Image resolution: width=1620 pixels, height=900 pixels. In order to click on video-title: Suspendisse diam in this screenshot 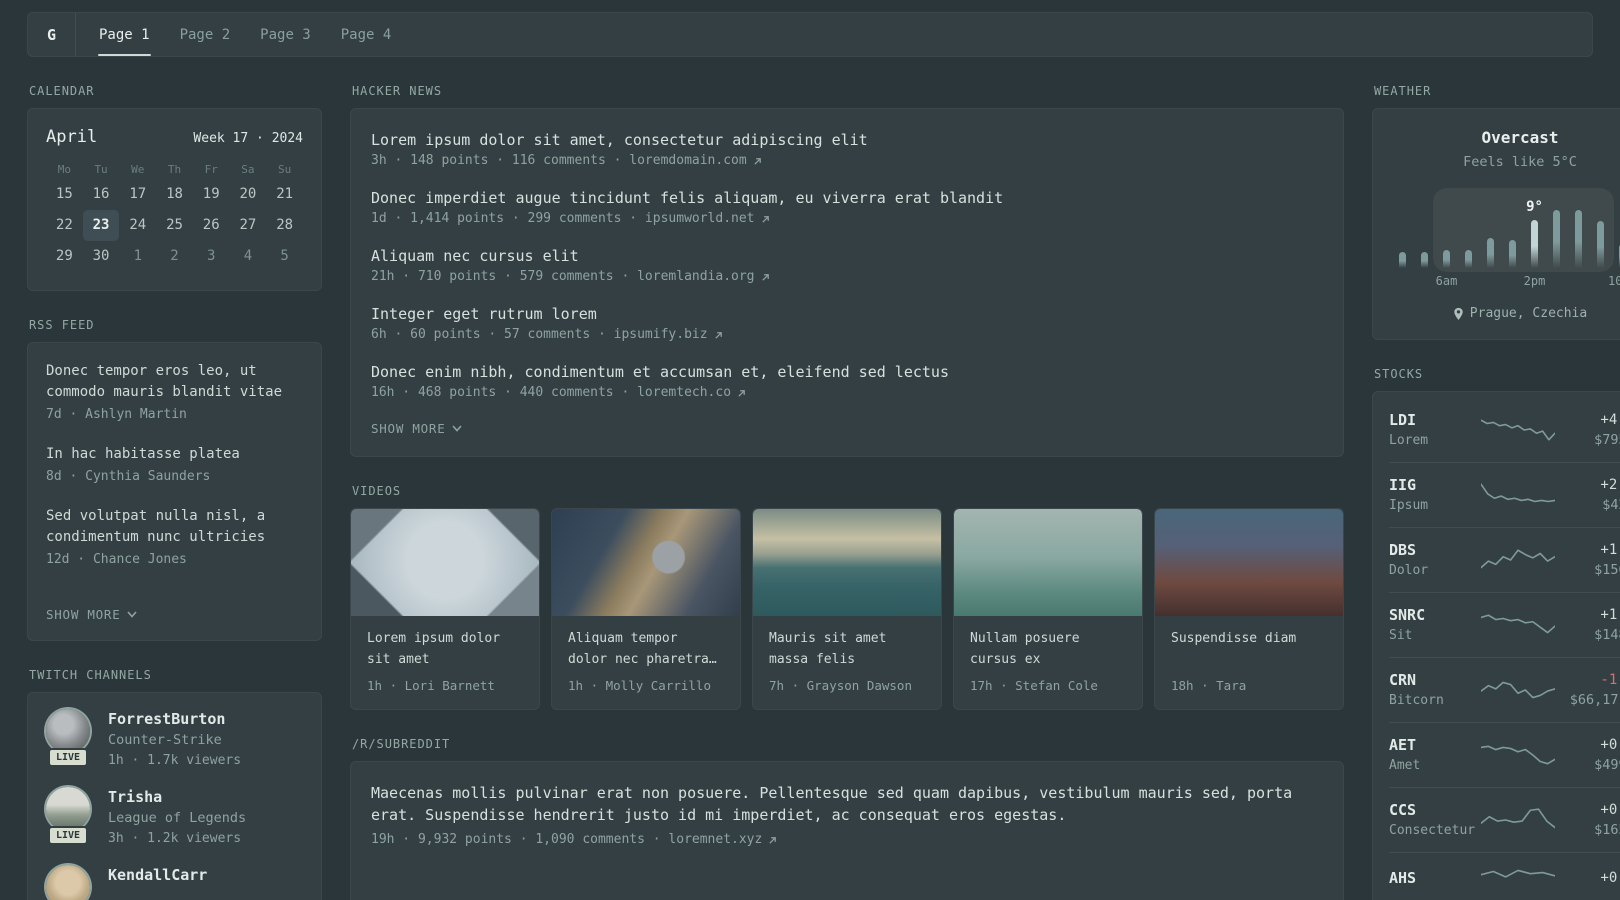, I will do `click(1249, 649)`.